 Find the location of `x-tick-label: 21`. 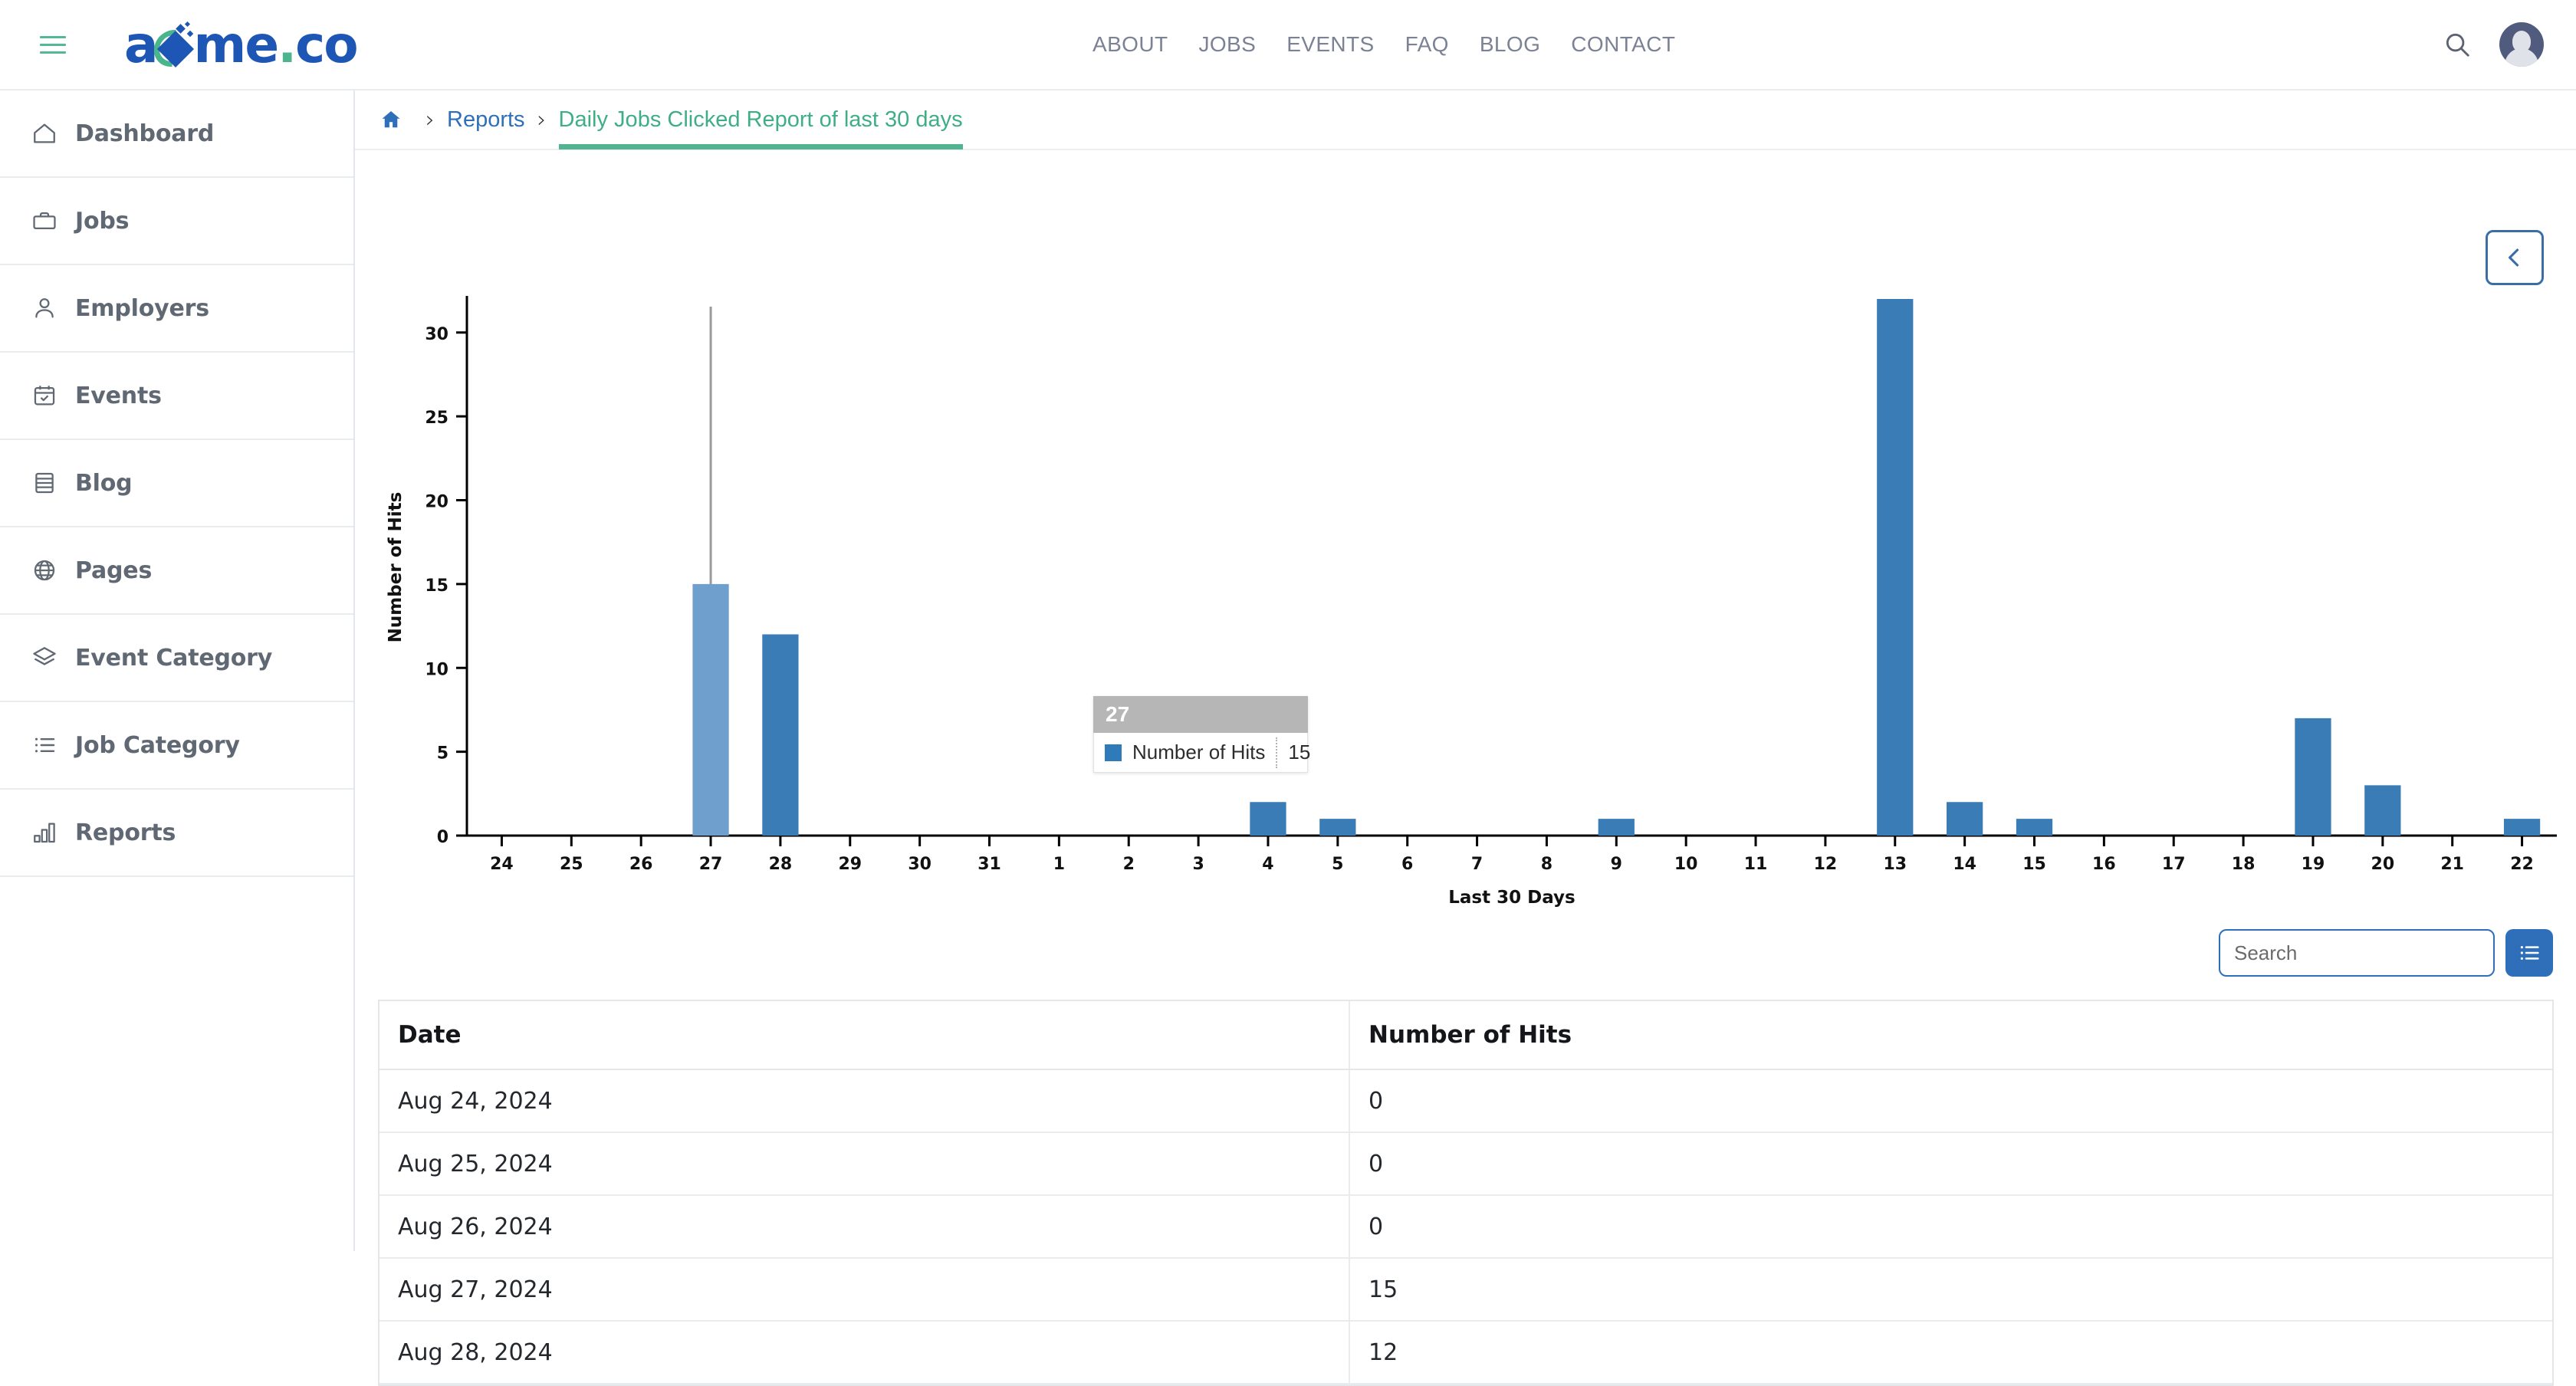

x-tick-label: 21 is located at coordinates (2452, 865).